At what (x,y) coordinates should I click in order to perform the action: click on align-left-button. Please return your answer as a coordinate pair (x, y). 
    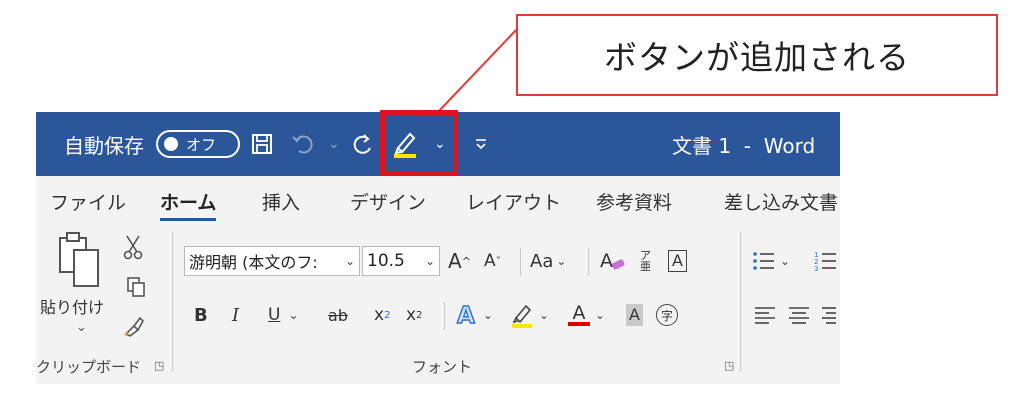
    Looking at the image, I should click on (765, 315).